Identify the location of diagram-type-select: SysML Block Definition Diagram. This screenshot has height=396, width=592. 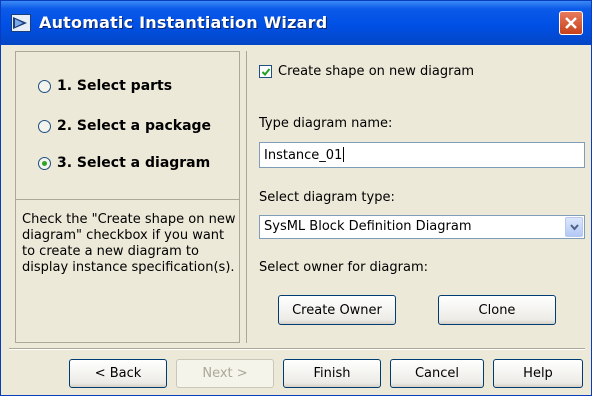
(422, 227).